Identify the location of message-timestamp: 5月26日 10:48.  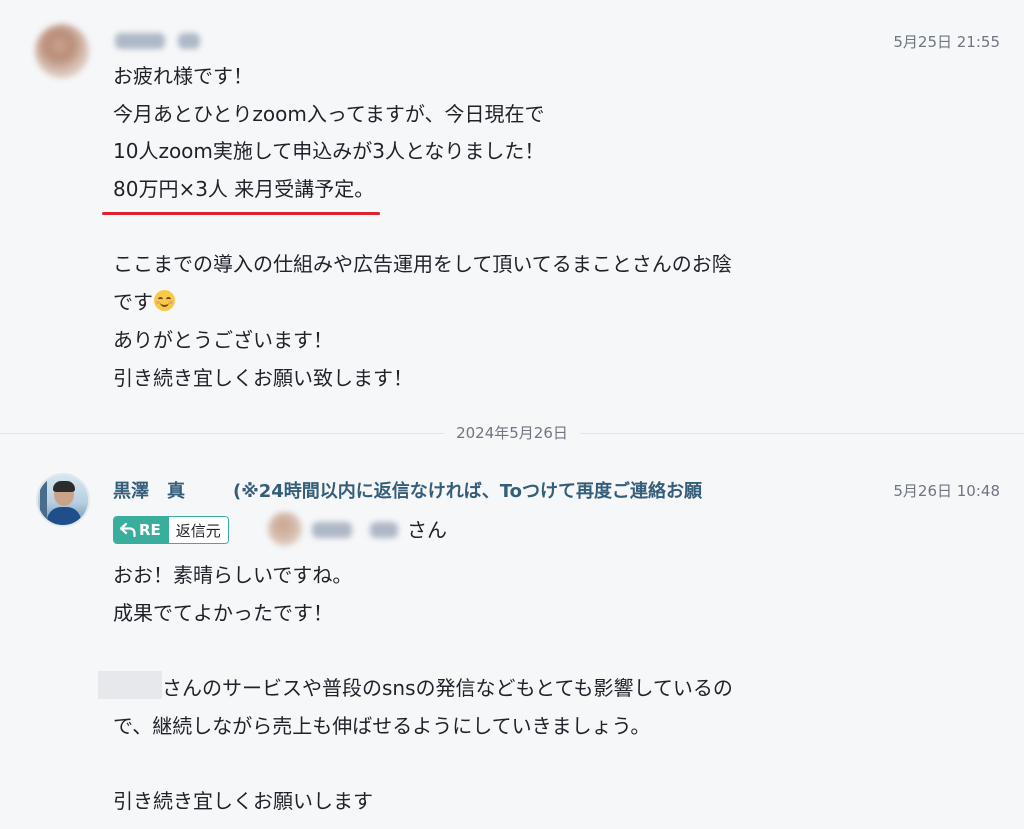
(946, 491).